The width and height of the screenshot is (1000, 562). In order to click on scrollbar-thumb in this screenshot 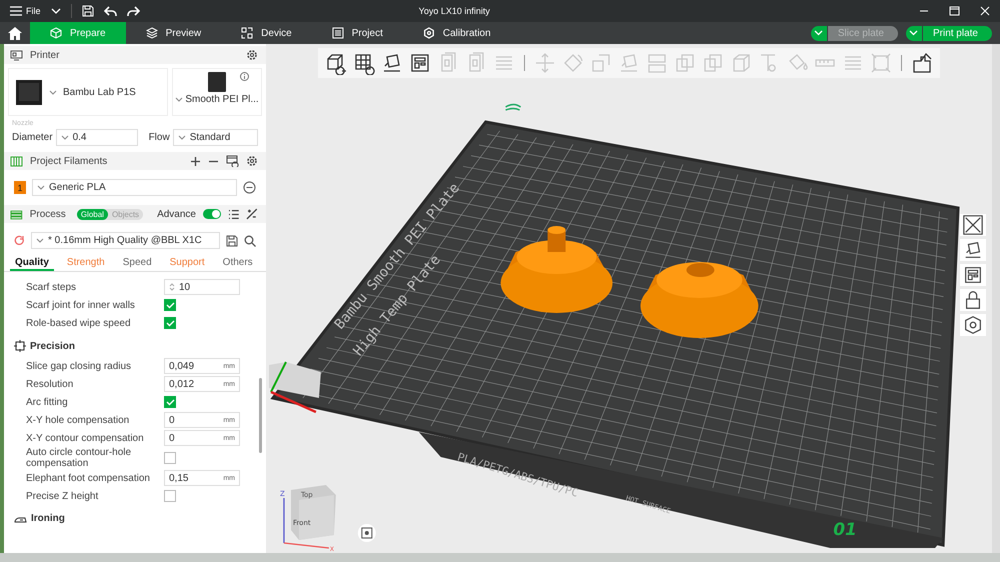, I will do `click(260, 415)`.